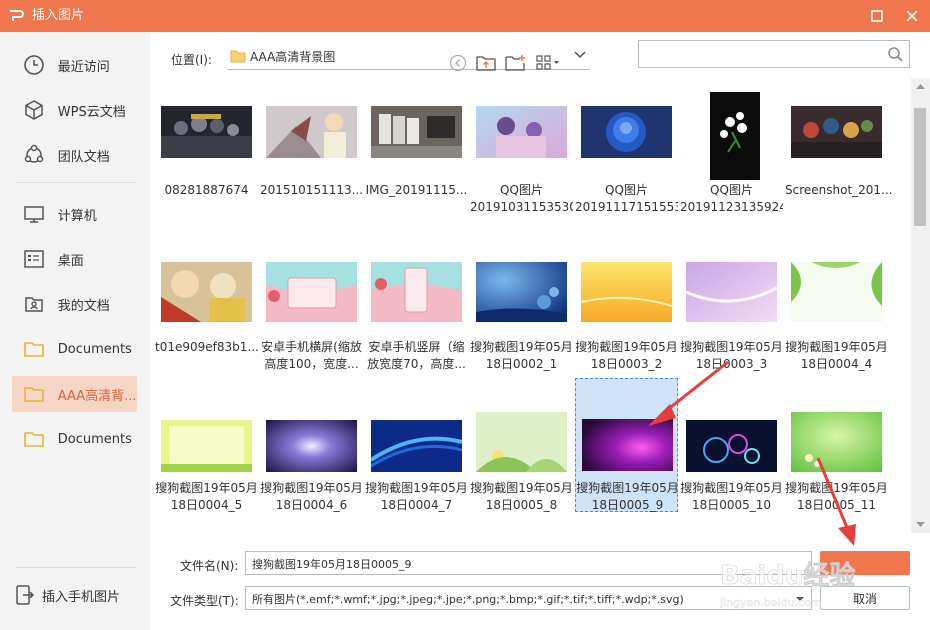 Image resolution: width=930 pixels, height=630 pixels. Describe the element at coordinates (311, 505) in the screenshot. I see `file-name-line2: 18日0004_6` at that location.